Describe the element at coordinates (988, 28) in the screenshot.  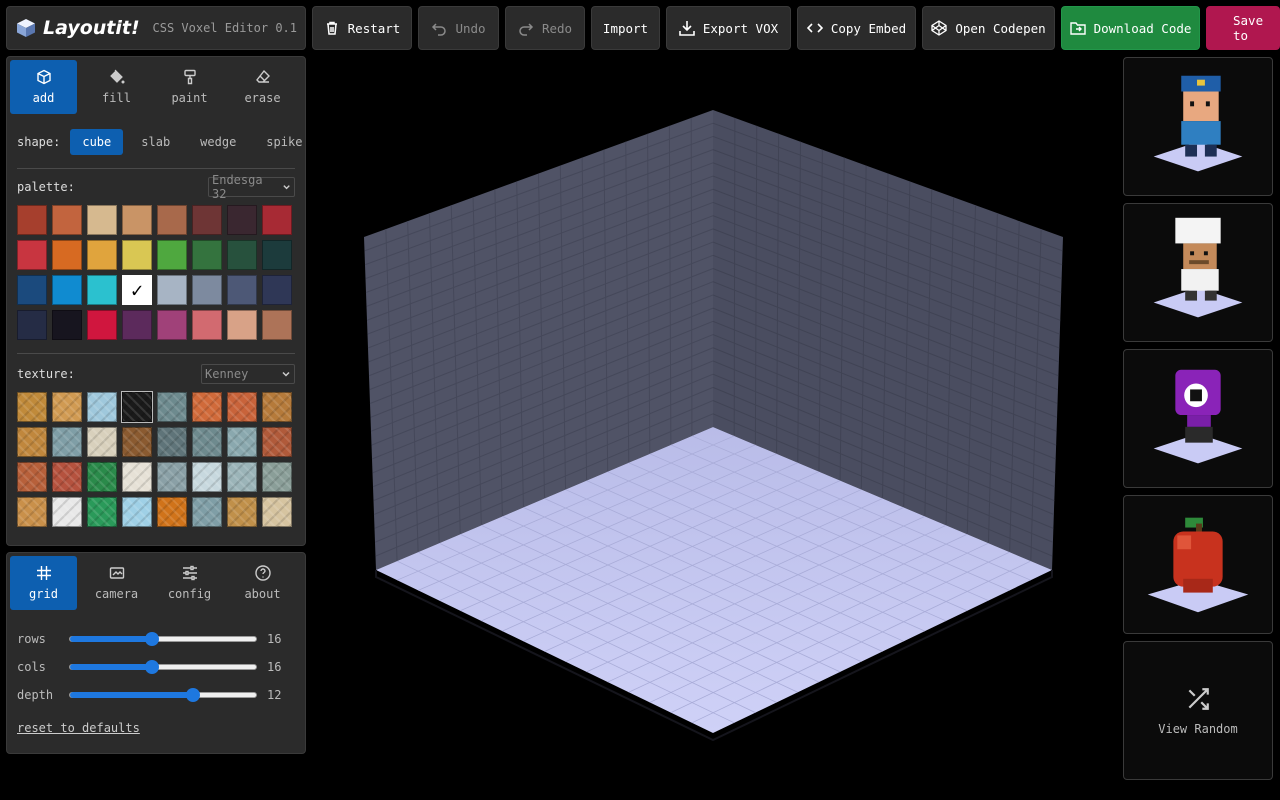
I see `open-codepen-button: Open Codepen` at that location.